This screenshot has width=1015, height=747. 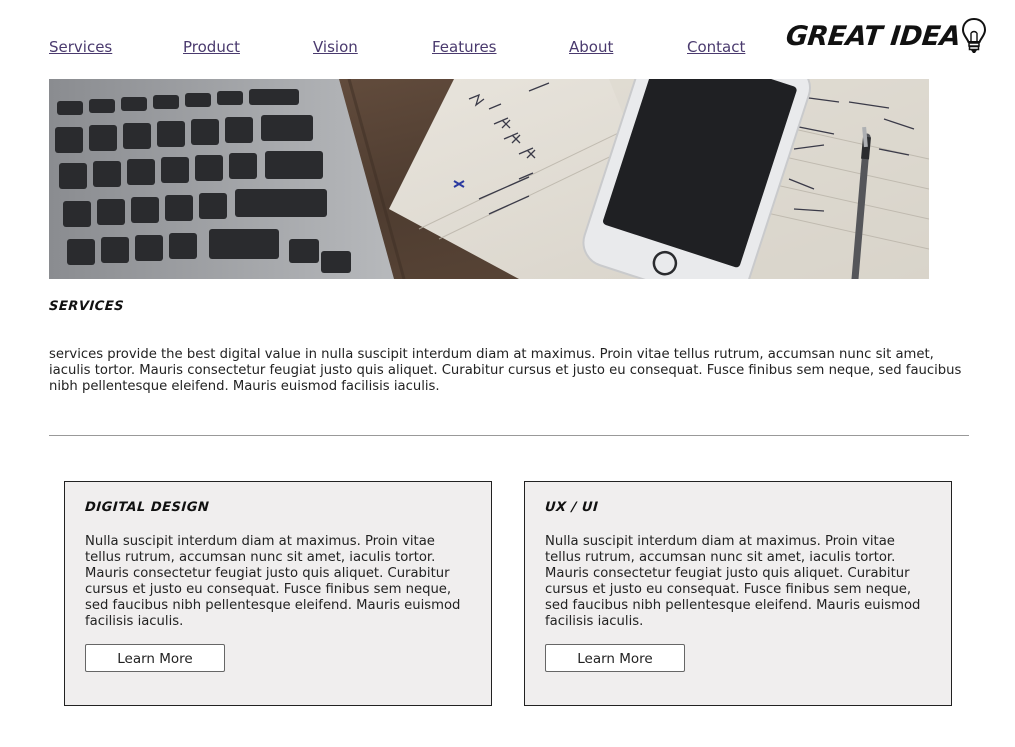 I want to click on site-logo: GREAT IDEA, so click(x=885, y=36).